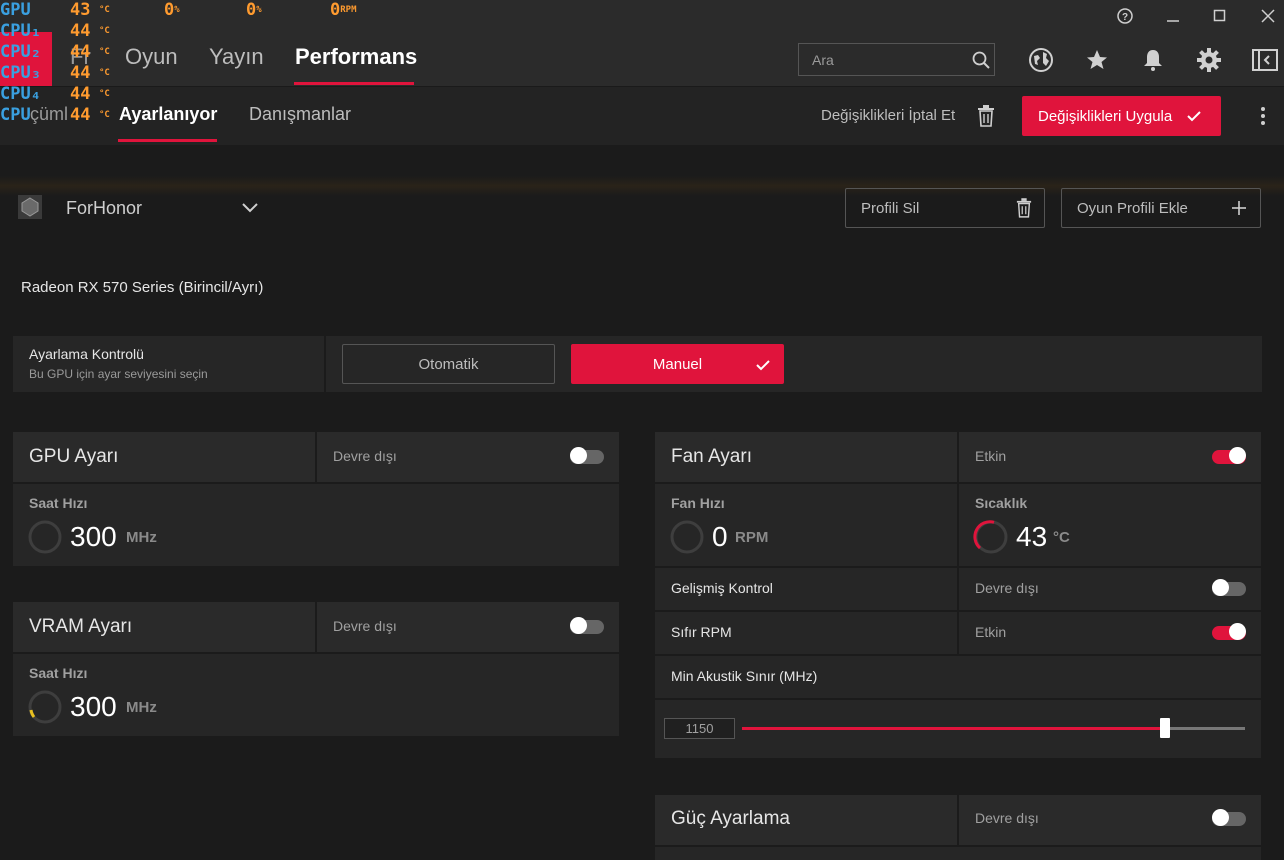  I want to click on search-icon, so click(981, 60).